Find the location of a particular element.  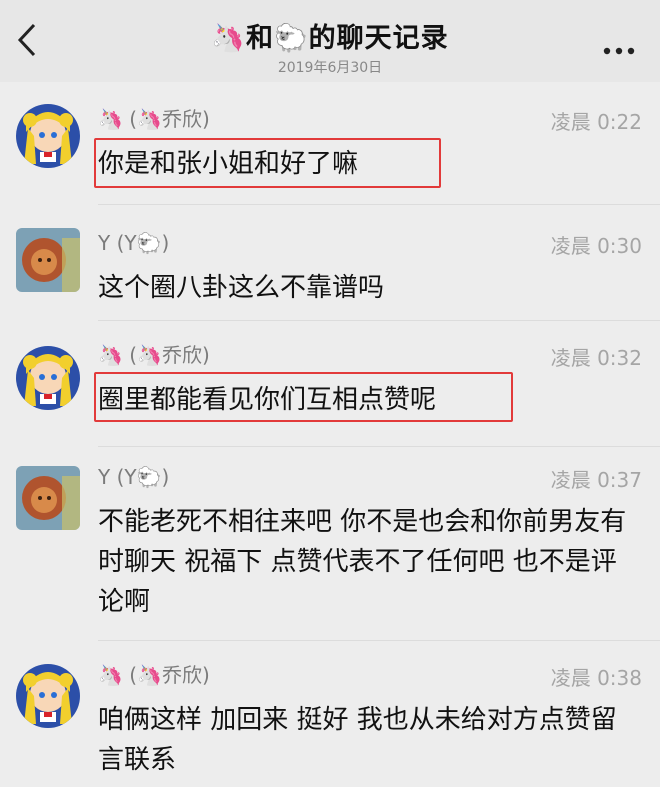

record-date: 2019年6月30日 is located at coordinates (330, 68).